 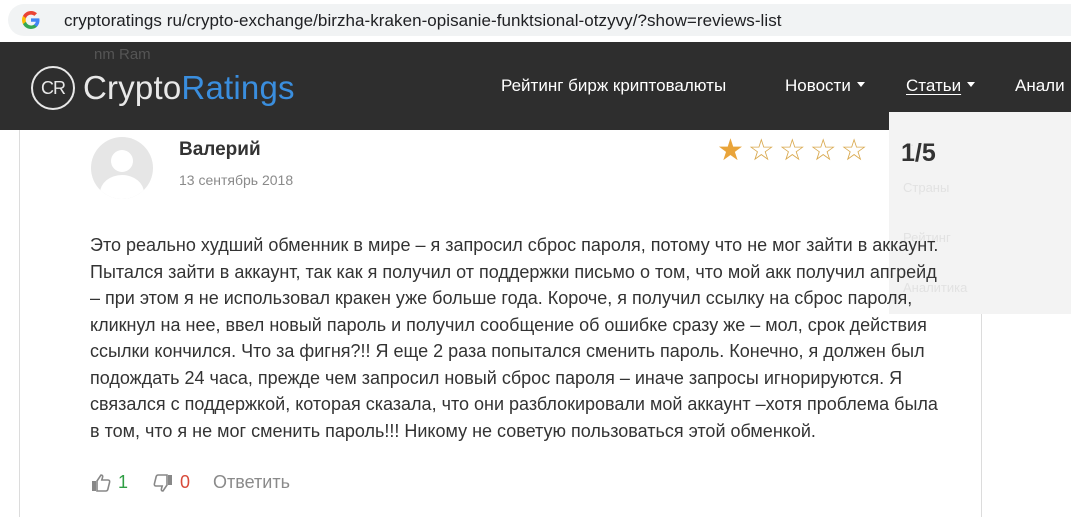 I want to click on like-count: 1, so click(x=123, y=482).